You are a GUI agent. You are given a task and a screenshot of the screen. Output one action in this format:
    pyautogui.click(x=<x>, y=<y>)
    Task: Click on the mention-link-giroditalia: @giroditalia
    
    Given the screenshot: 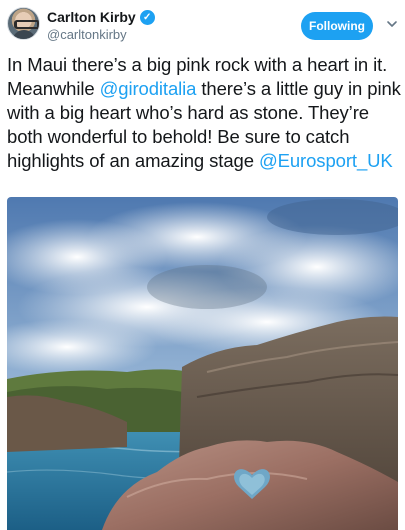 What is the action you would take?
    pyautogui.click(x=148, y=88)
    